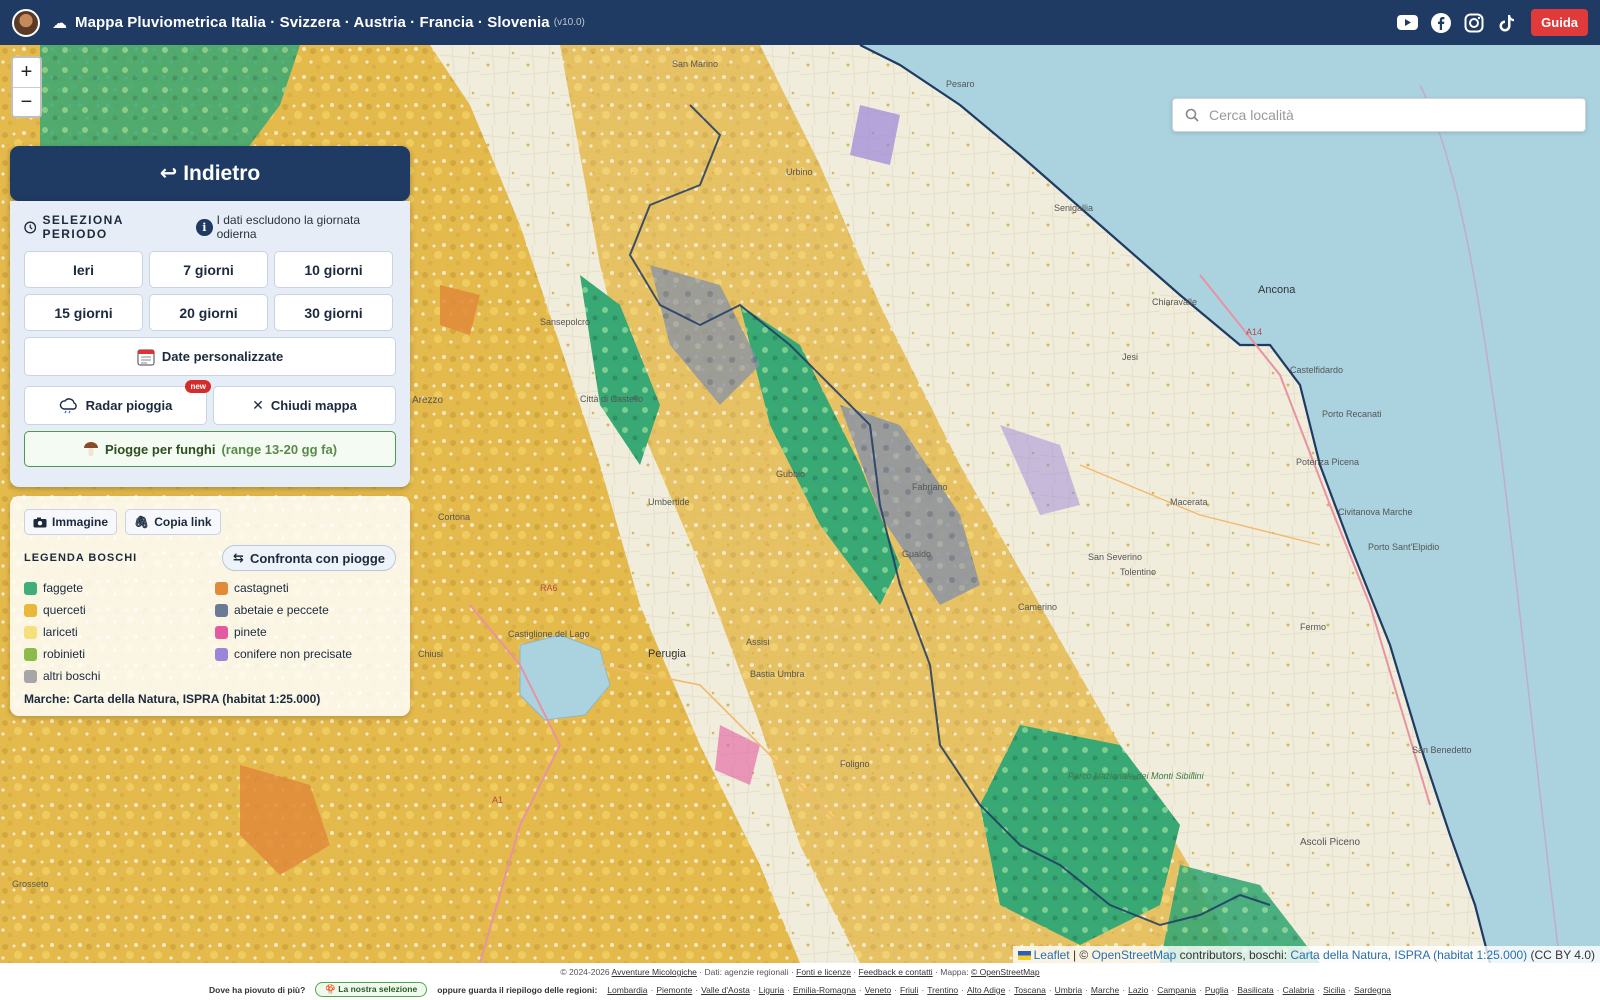 The image size is (1600, 1000). What do you see at coordinates (1068, 990) in the screenshot?
I see `region-link: Umbria` at bounding box center [1068, 990].